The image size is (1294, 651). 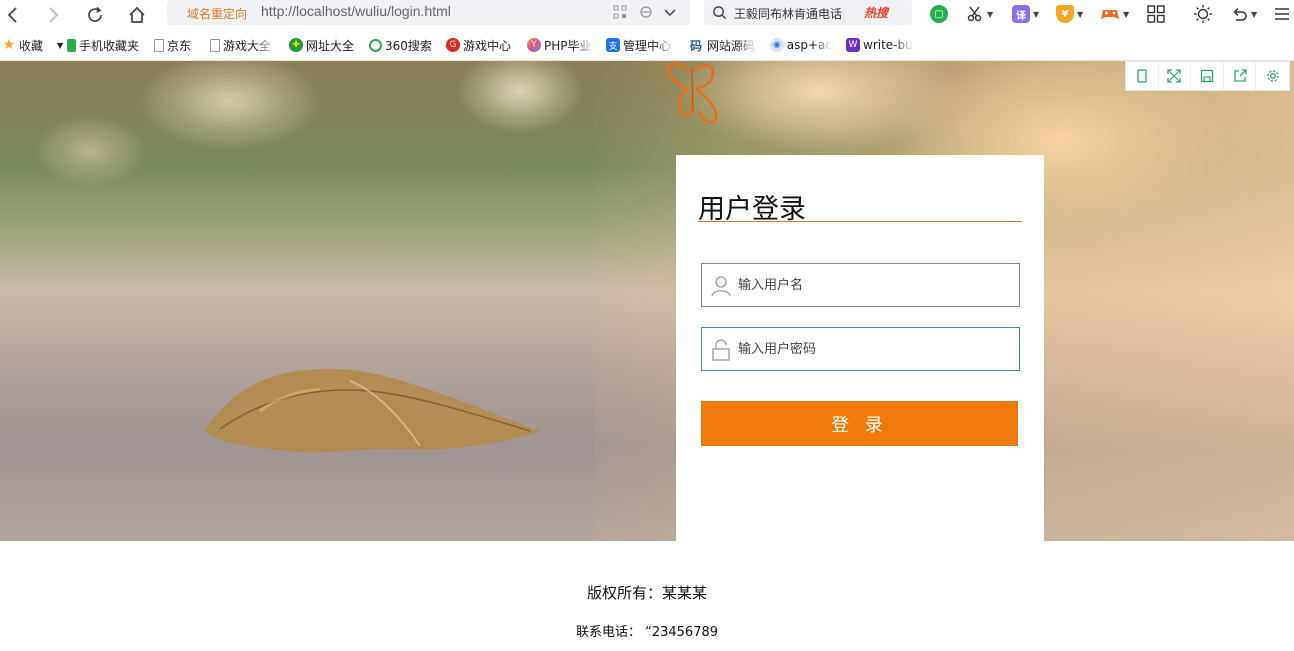 I want to click on hao123-icon: ✚, so click(x=296, y=45).